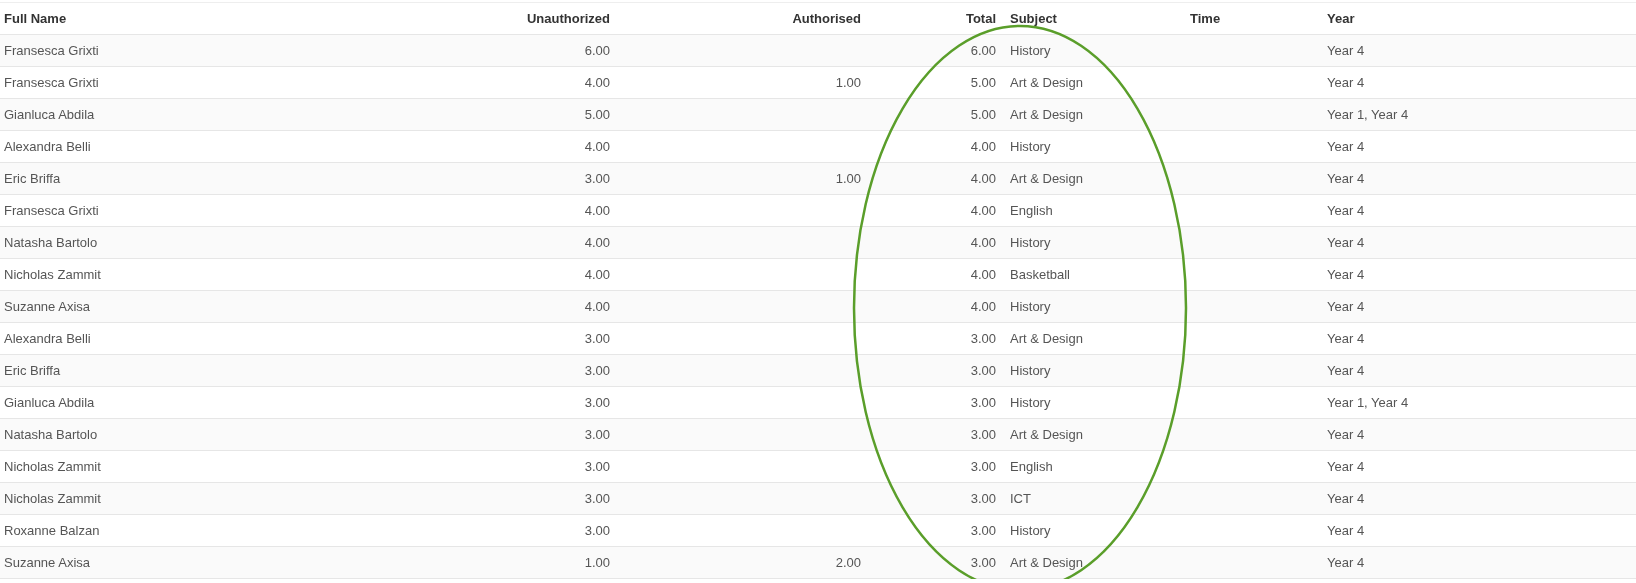  I want to click on column-header: Time, so click(1205, 18).